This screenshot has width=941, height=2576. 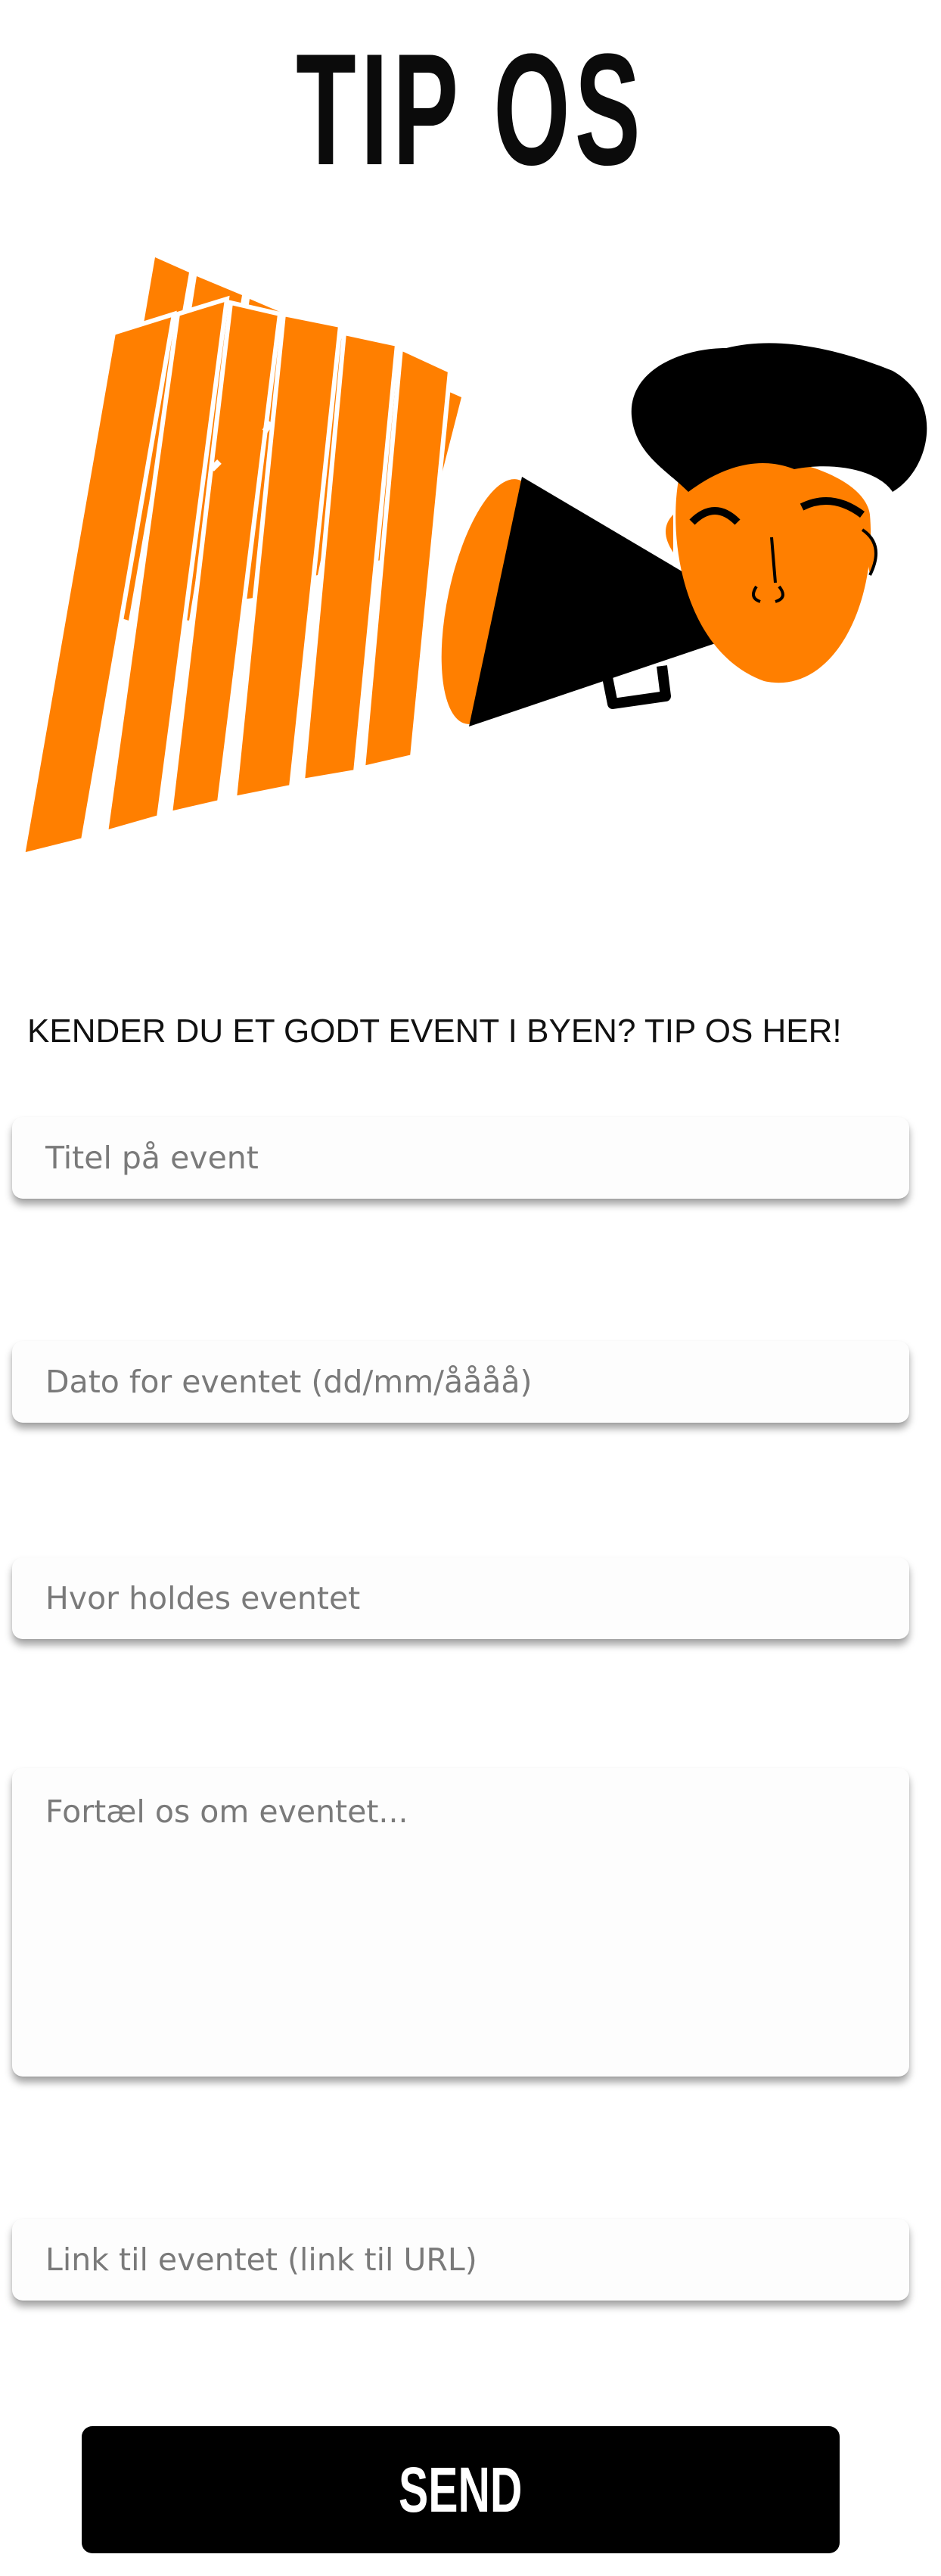 I want to click on event-location-input, so click(x=460, y=1598).